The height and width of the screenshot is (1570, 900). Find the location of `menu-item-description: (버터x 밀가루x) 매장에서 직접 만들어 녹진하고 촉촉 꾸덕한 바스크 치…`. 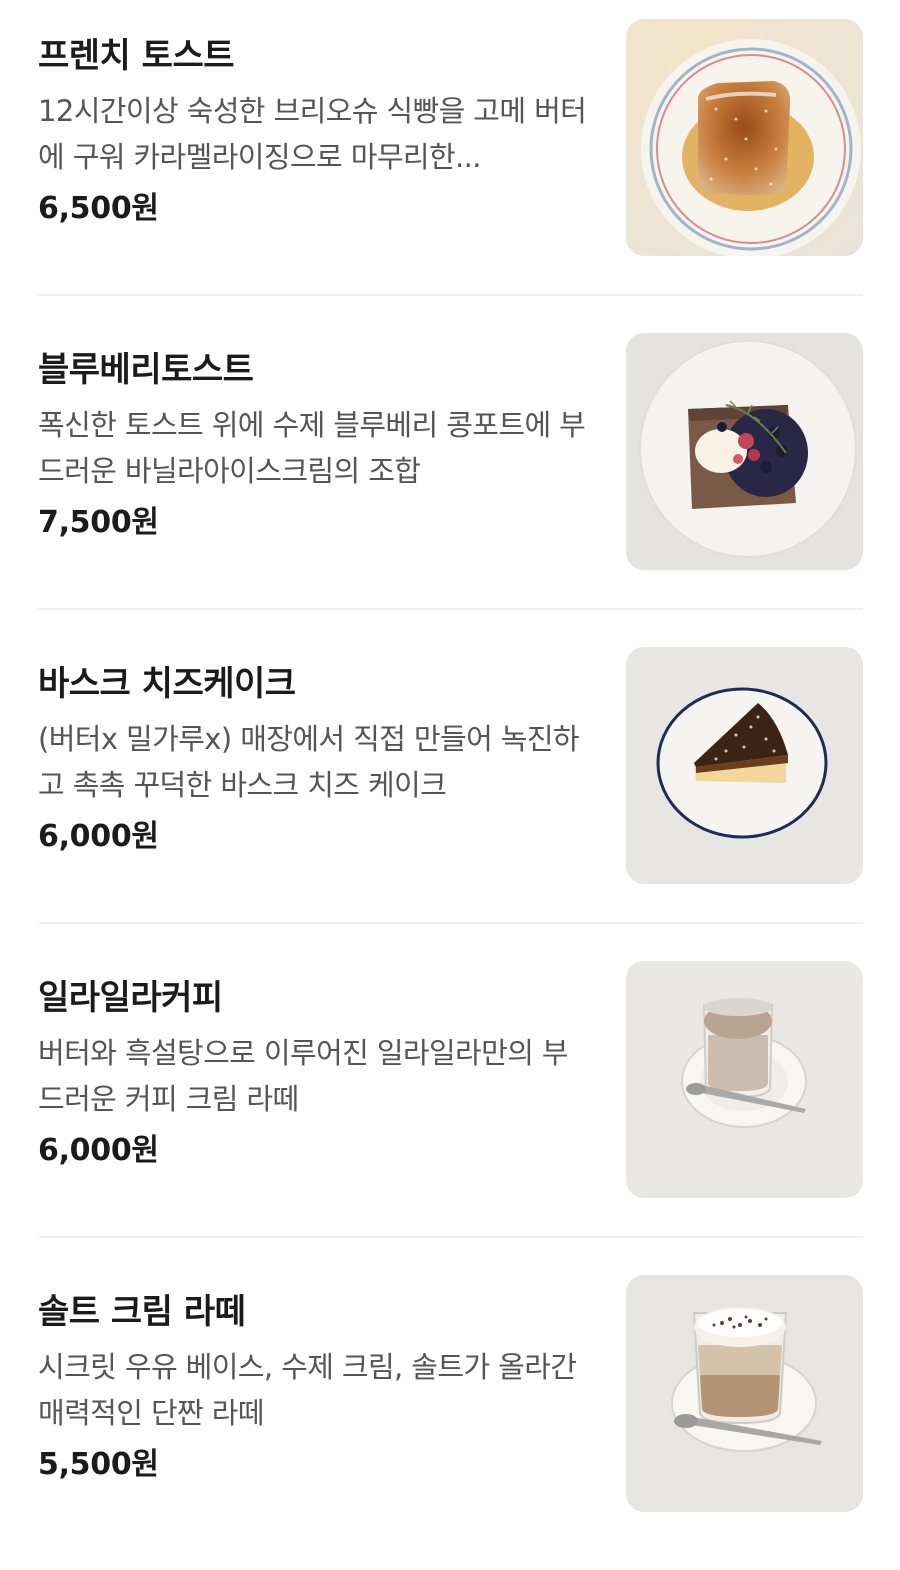

menu-item-description: (버터x 밀가루x) 매장에서 직접 만들어 녹진하고 촉촉 꾸덕한 바스크 치… is located at coordinates (309, 762).